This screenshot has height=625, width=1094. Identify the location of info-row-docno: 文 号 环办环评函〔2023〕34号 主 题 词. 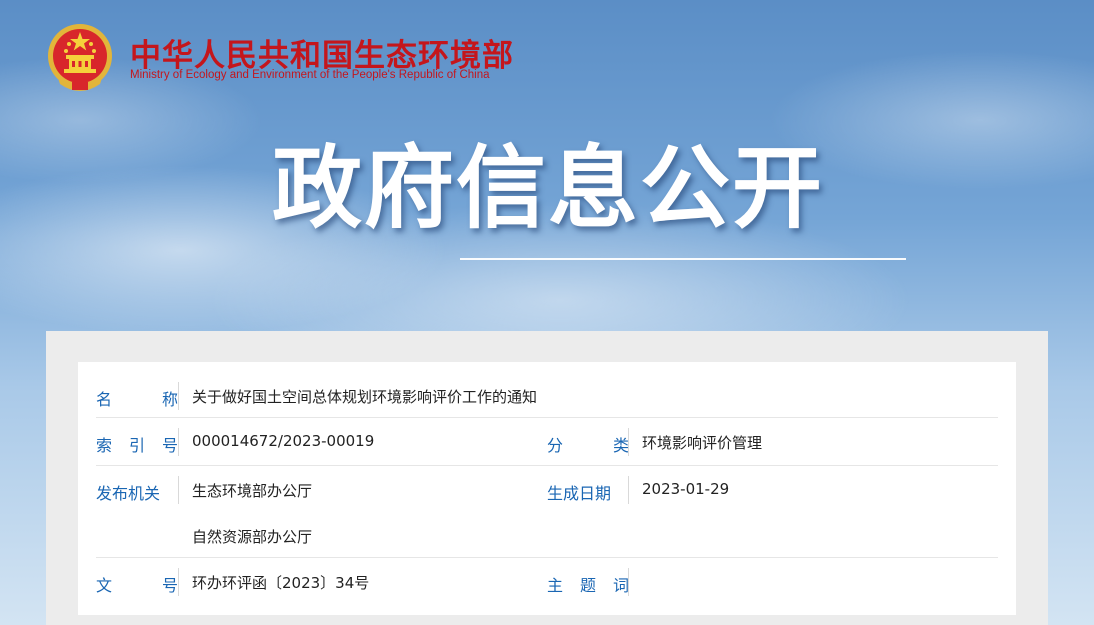
(547, 584).